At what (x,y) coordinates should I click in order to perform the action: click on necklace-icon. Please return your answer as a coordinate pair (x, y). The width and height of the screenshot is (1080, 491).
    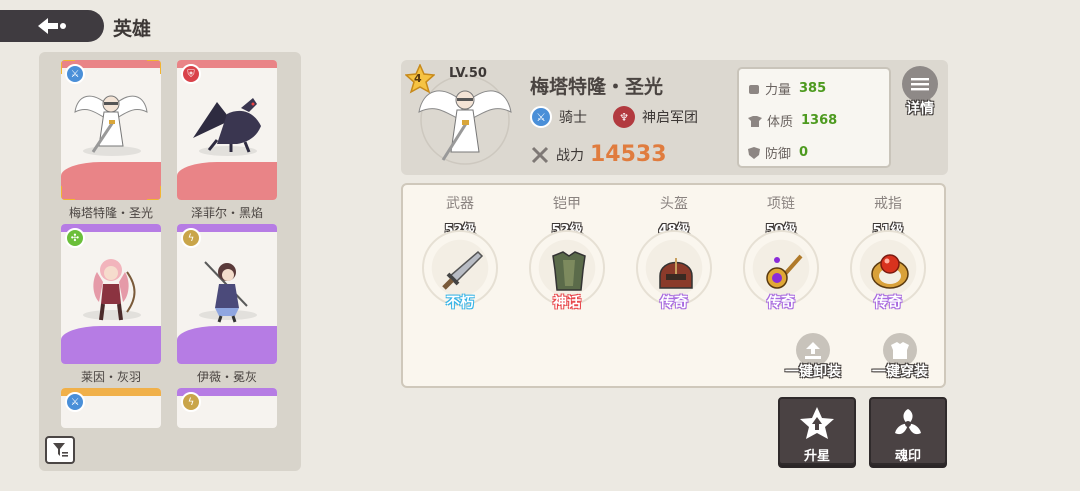
    Looking at the image, I should click on (784, 271).